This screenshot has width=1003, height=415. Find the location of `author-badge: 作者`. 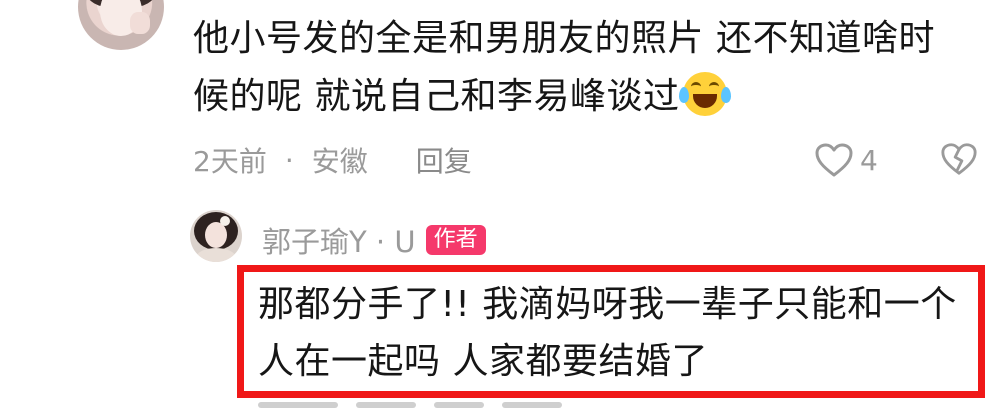

author-badge: 作者 is located at coordinates (455, 240).